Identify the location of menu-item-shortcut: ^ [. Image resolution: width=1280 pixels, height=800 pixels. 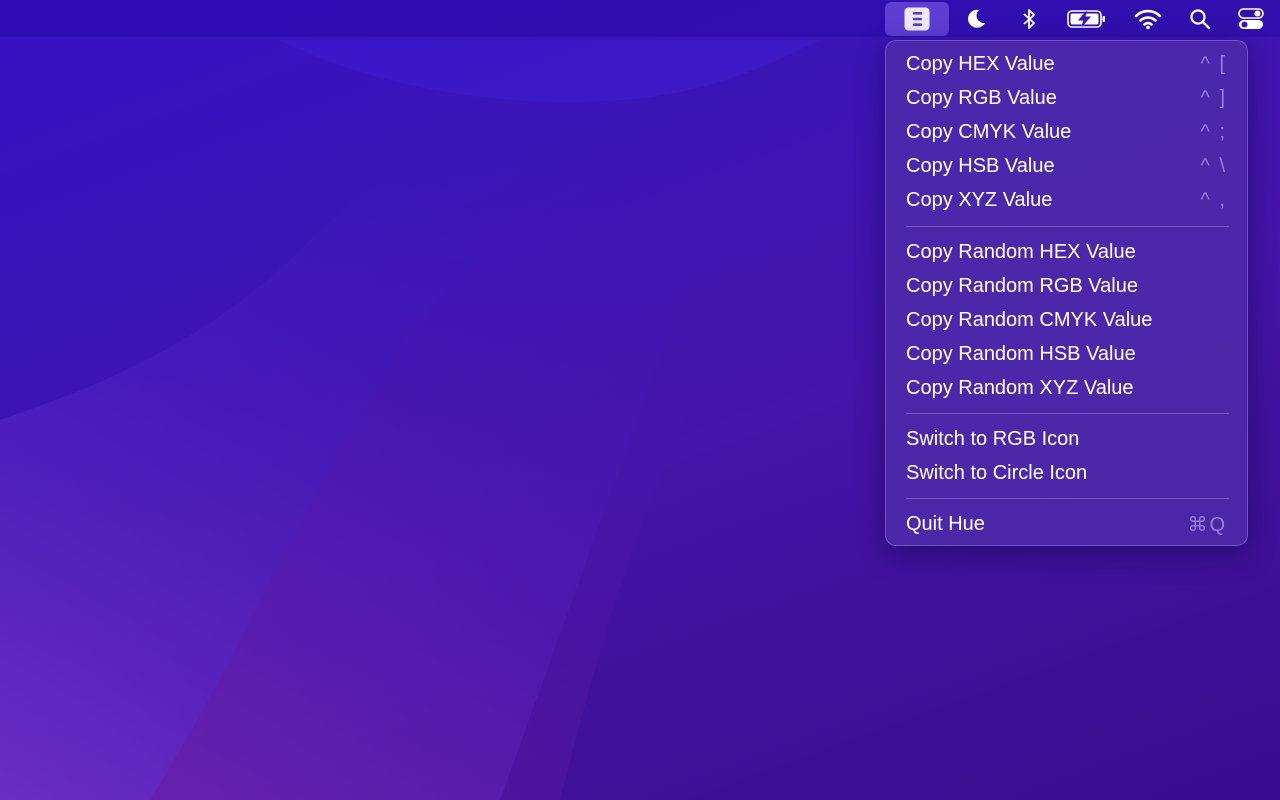
(1213, 63).